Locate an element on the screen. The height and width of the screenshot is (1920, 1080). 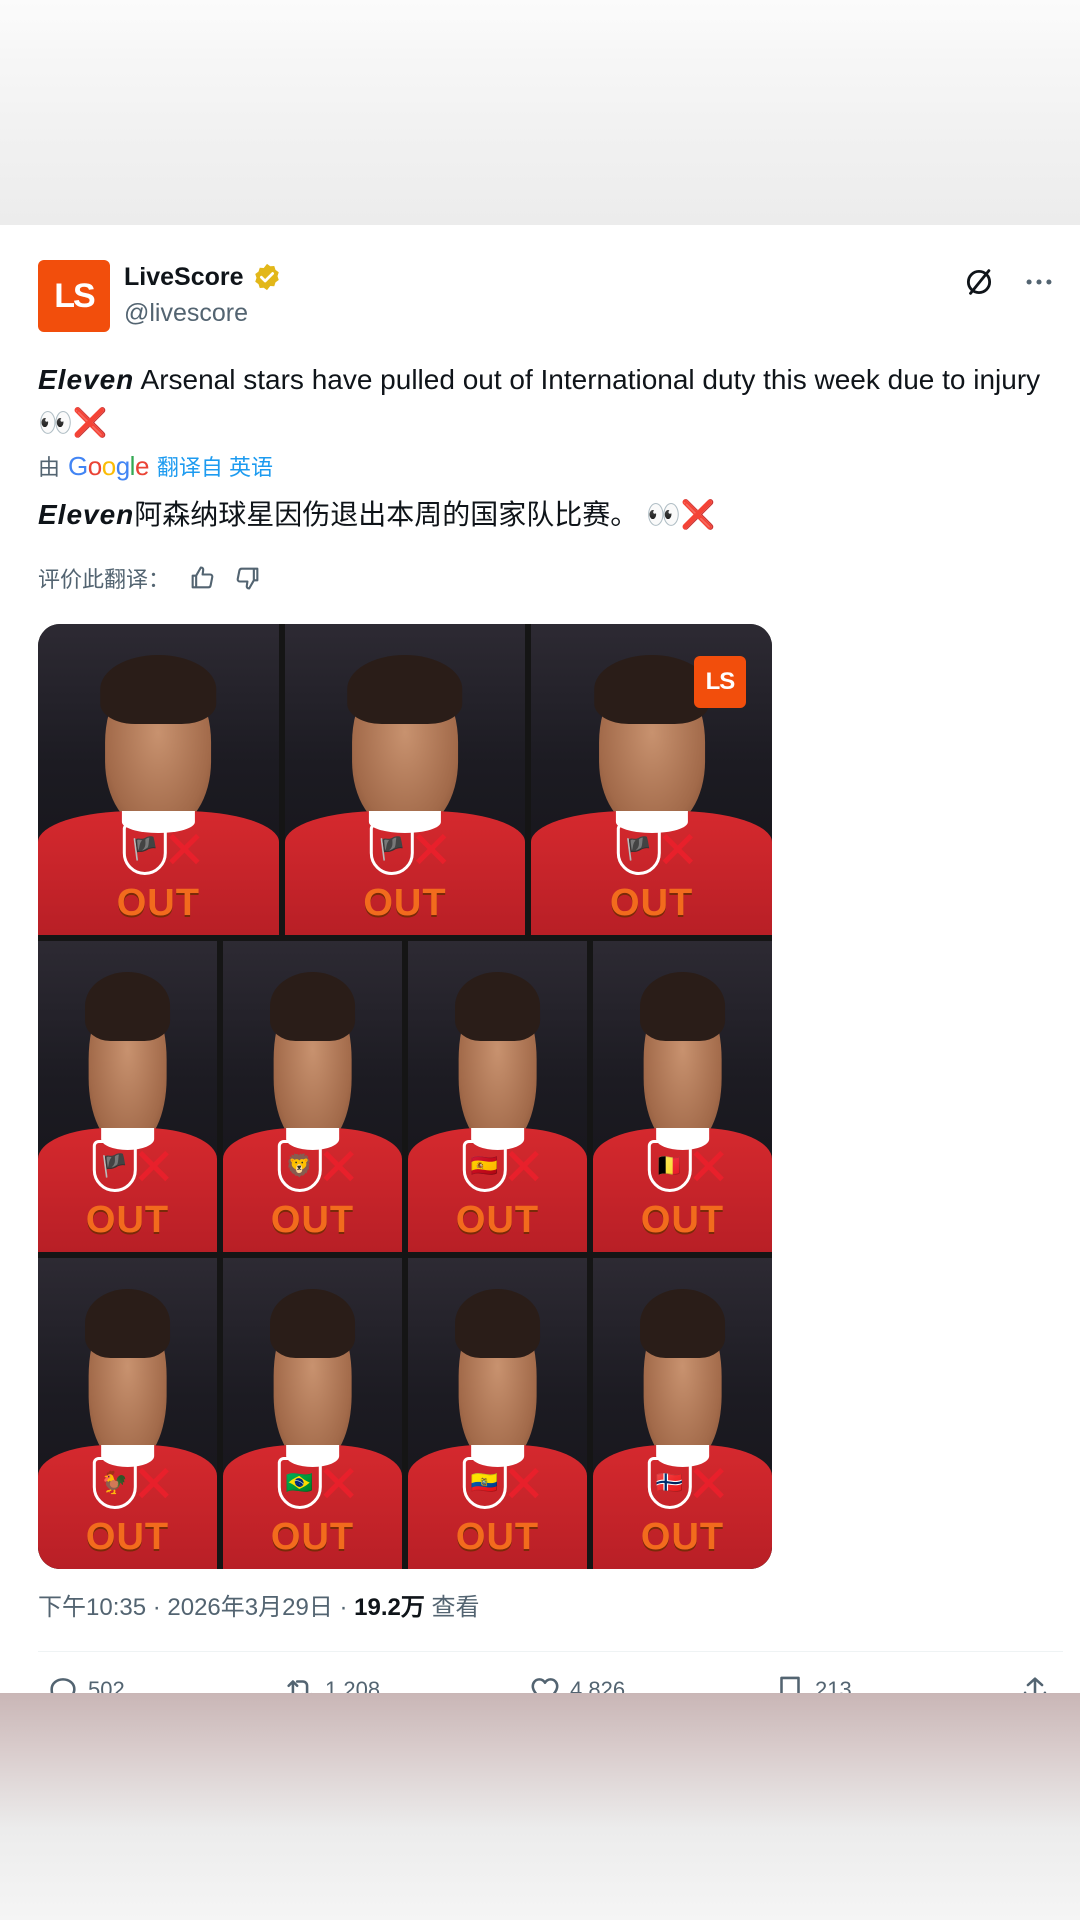
avatar: LS is located at coordinates (74, 296).